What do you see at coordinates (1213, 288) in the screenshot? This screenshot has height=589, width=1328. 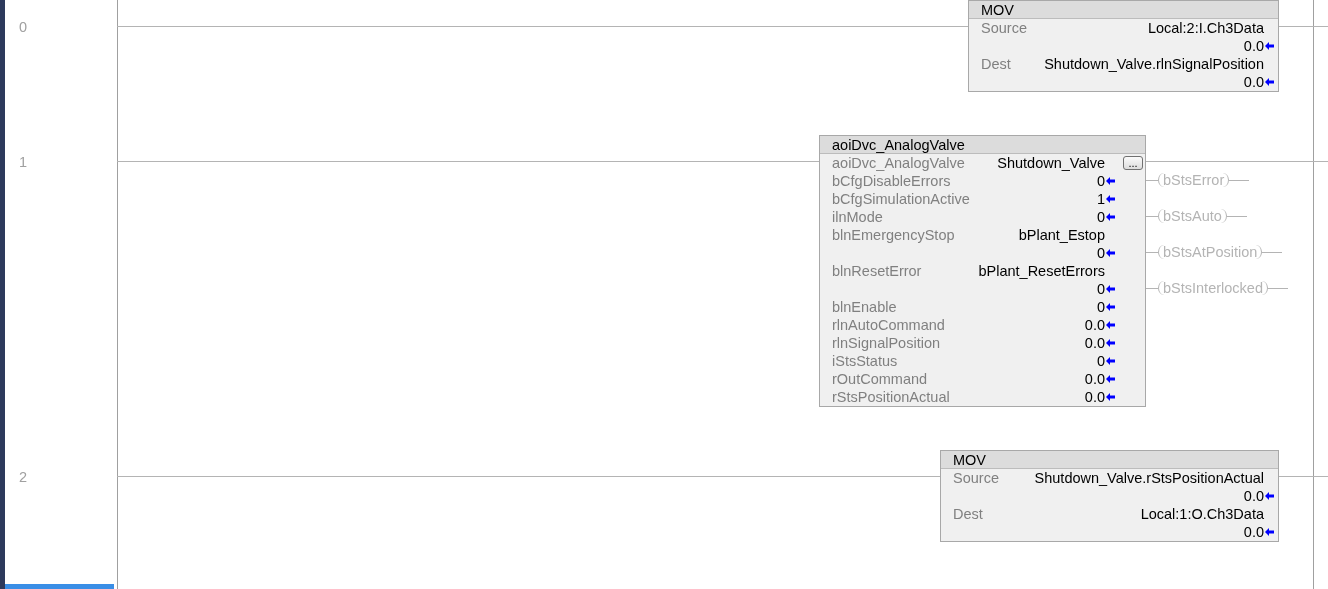 I see `output-coil: bStsInterlocked` at bounding box center [1213, 288].